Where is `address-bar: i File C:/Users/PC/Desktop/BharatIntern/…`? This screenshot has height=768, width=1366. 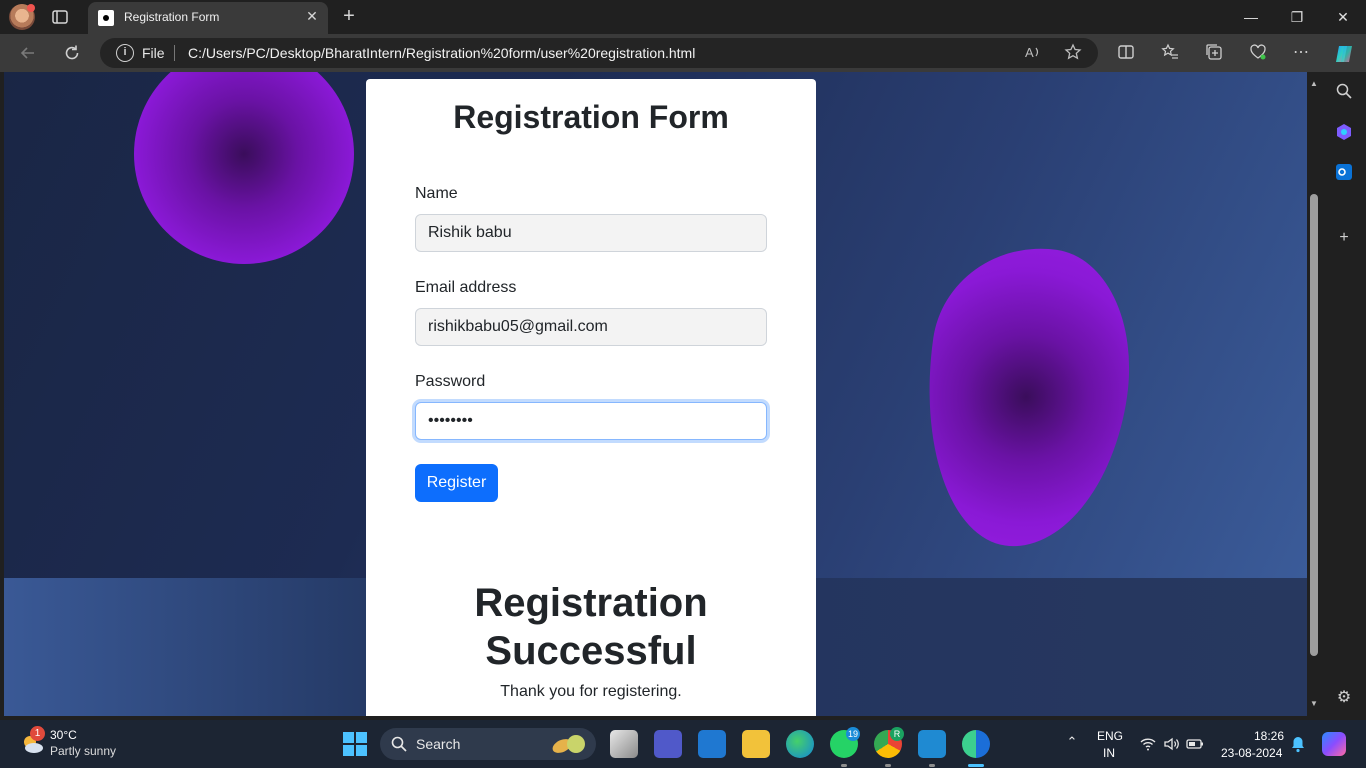 address-bar: i File C:/Users/PC/Desktop/BharatIntern/… is located at coordinates (599, 53).